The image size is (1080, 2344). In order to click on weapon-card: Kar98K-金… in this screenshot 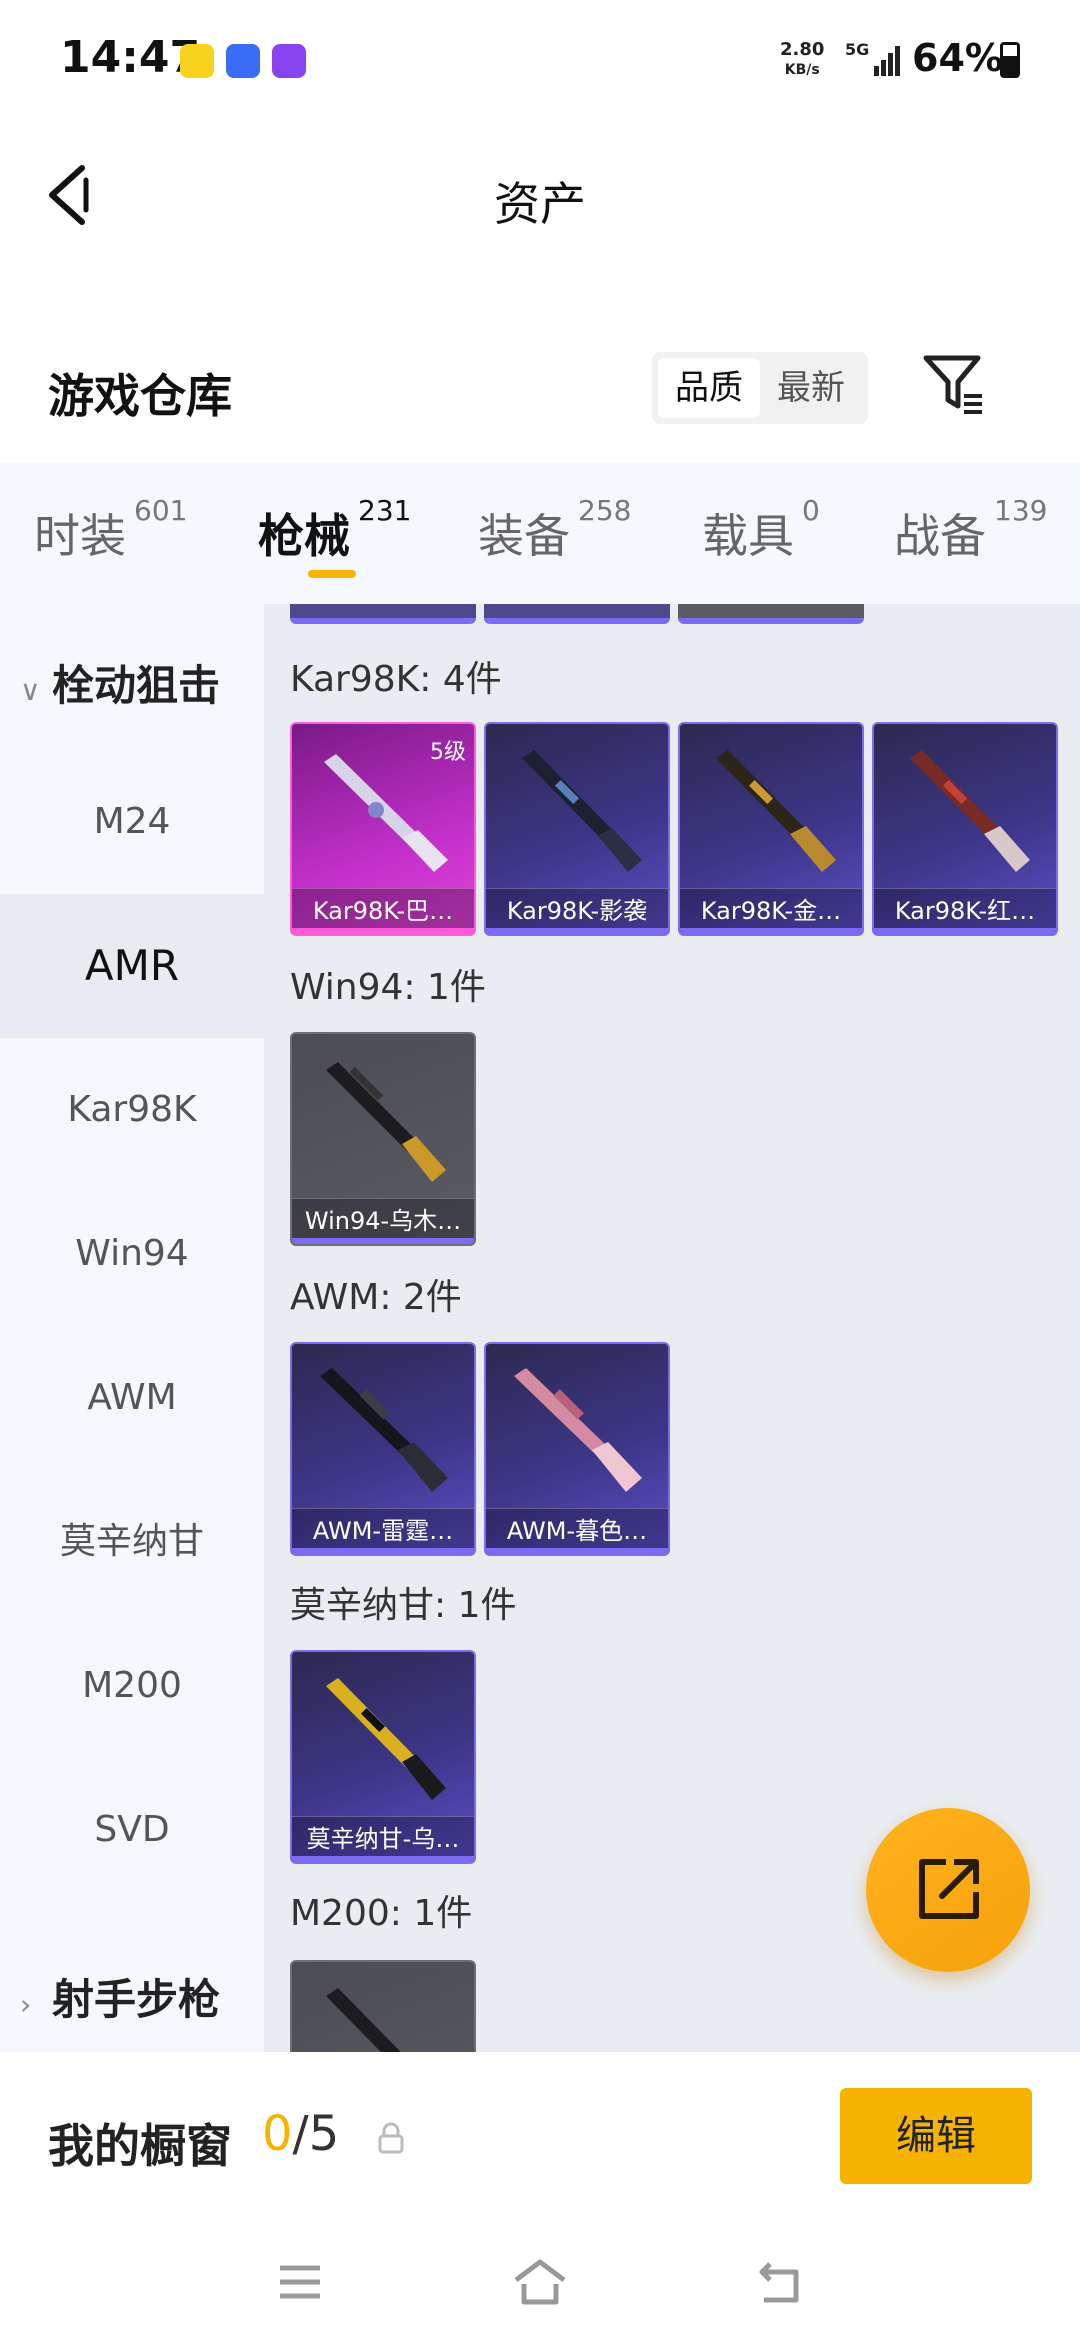, I will do `click(771, 829)`.